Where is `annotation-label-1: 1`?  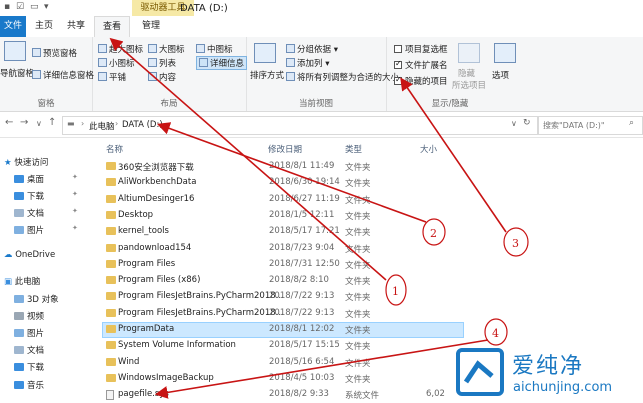 annotation-label-1: 1 is located at coordinates (395, 291).